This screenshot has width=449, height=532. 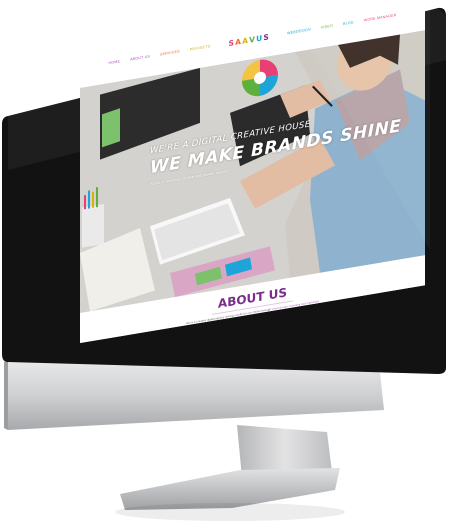 I want to click on nav-blog: Blog, so click(x=348, y=23).